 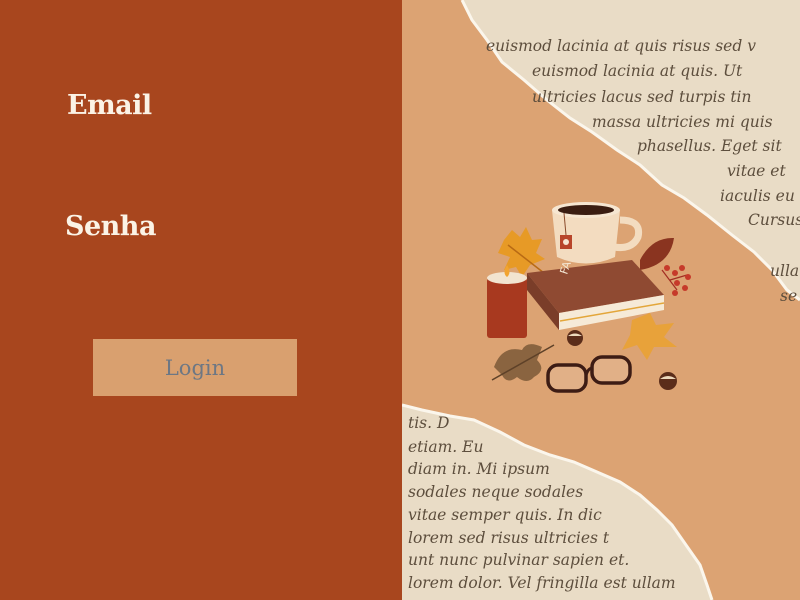 I want to click on senha-input, so click(x=202, y=268).